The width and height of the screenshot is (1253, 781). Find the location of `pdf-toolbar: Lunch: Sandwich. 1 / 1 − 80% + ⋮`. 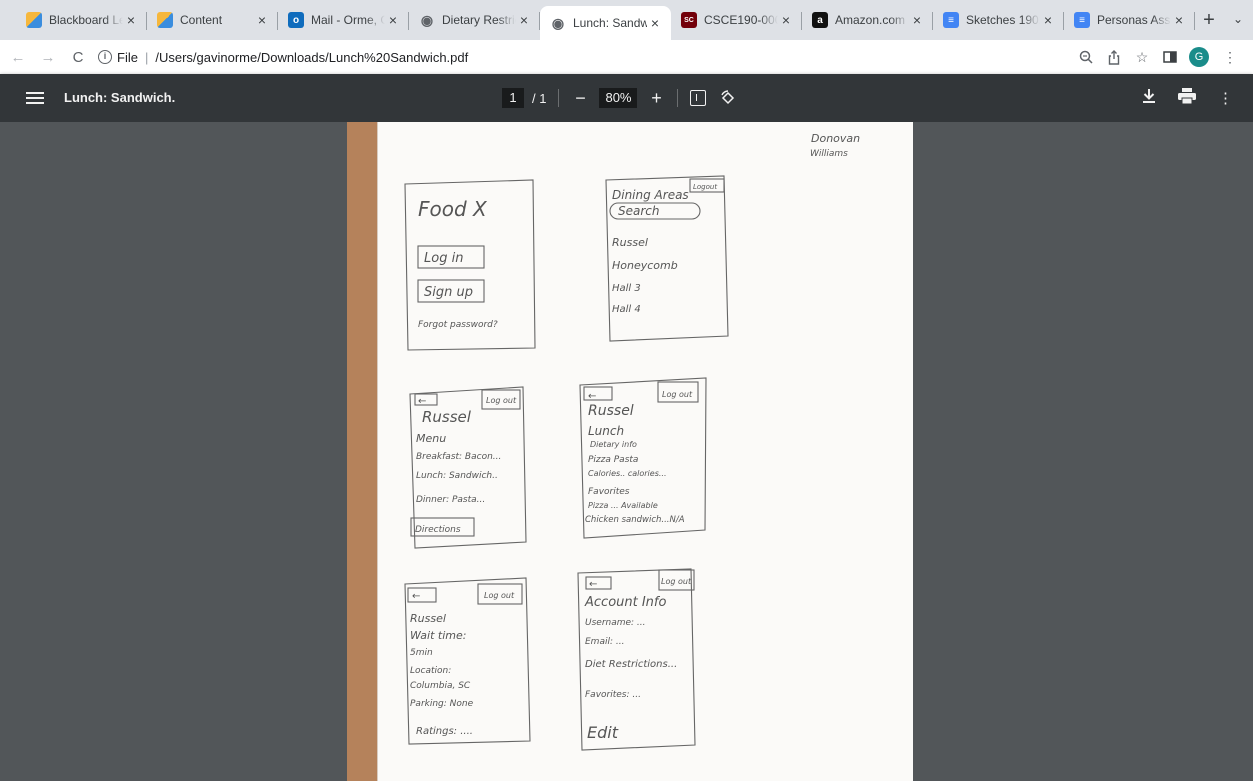

pdf-toolbar: Lunch: Sandwich. 1 / 1 − 80% + ⋮ is located at coordinates (626, 98).